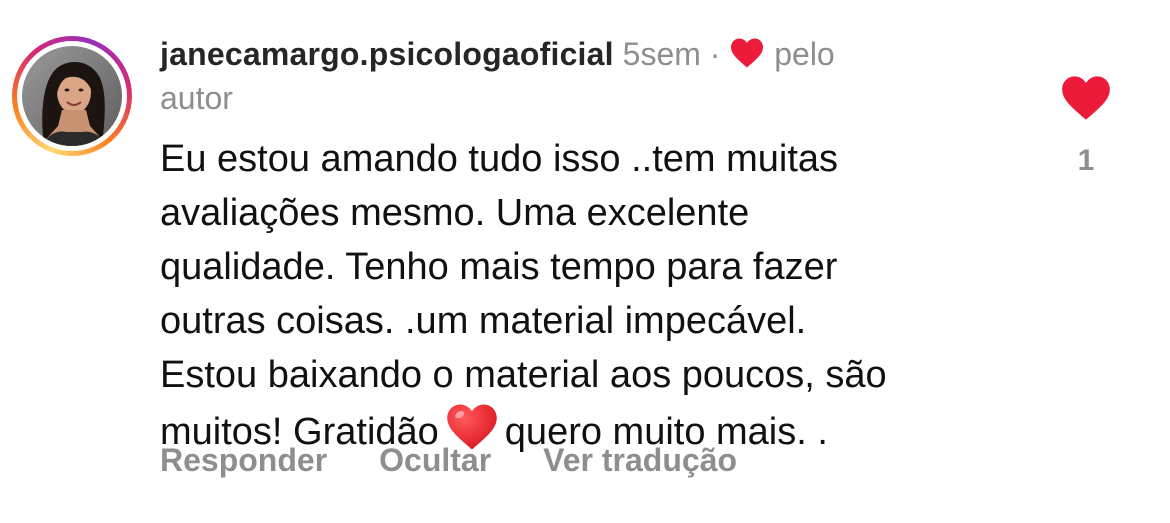 Image resolution: width=1170 pixels, height=523 pixels. Describe the element at coordinates (1086, 98) in the screenshot. I see `heart-filled-icon` at that location.